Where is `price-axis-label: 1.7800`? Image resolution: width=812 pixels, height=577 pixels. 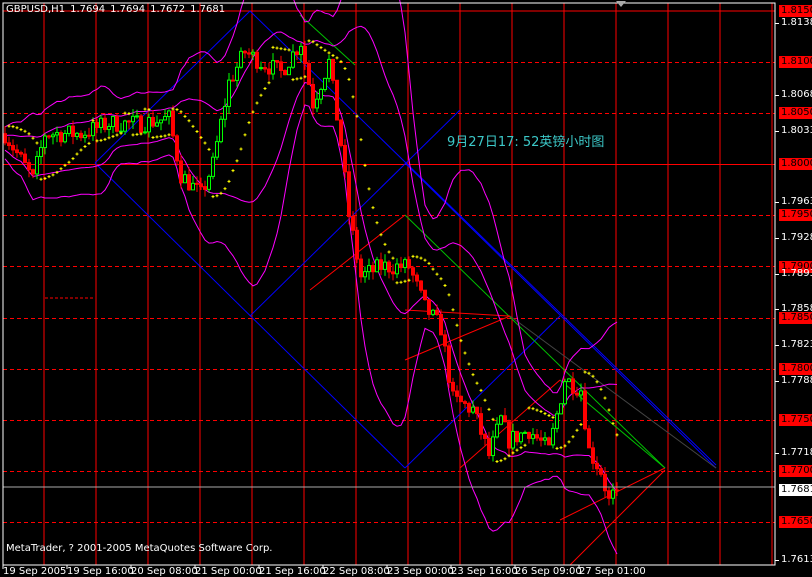
price-axis-label: 1.7800 is located at coordinates (795, 368).